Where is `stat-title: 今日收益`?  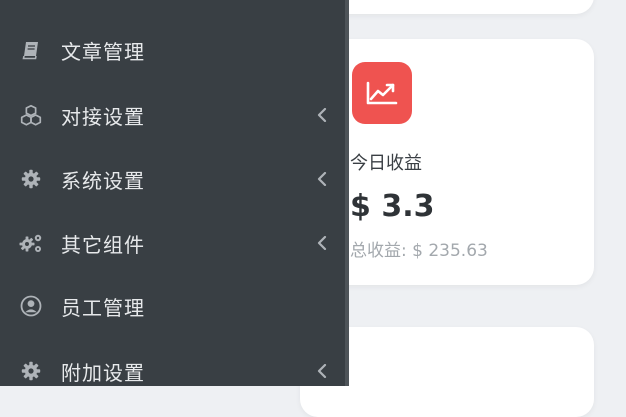 stat-title: 今日收益 is located at coordinates (386, 163).